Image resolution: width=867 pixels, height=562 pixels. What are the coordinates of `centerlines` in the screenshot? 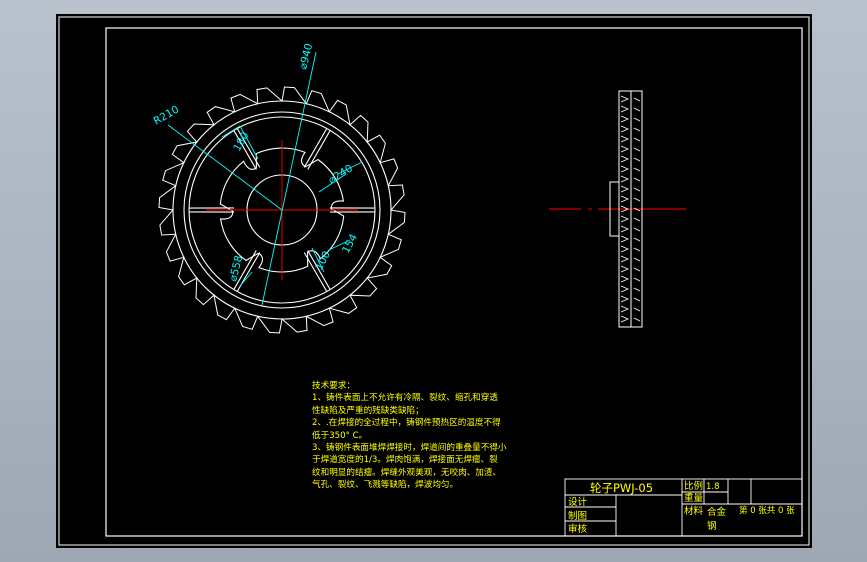 It's located at (446, 210).